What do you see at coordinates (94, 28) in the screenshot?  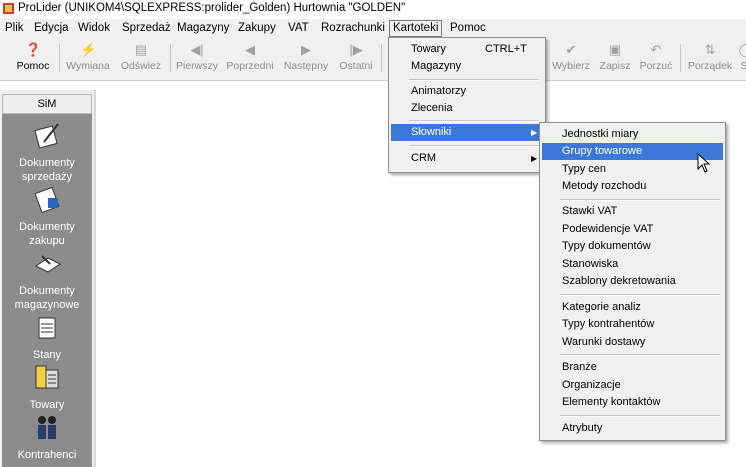 I see `menu-widok: Widok` at bounding box center [94, 28].